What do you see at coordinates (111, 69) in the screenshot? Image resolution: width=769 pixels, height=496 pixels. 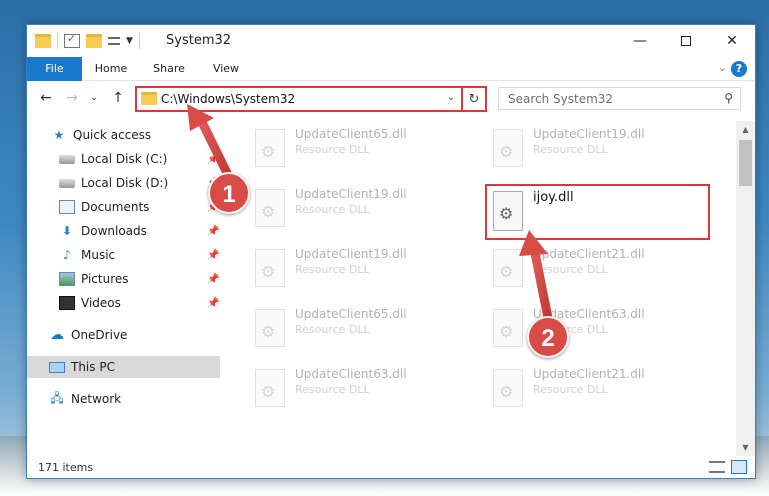 I see `tab-home: Home` at bounding box center [111, 69].